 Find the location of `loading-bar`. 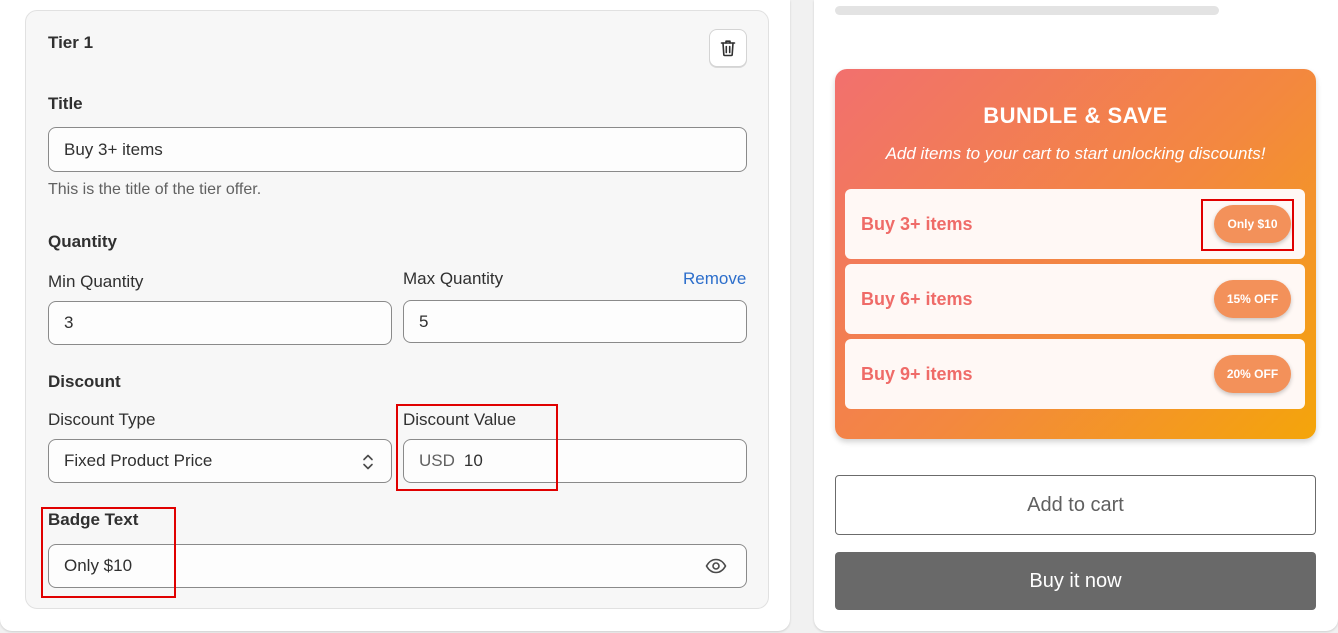

loading-bar is located at coordinates (1027, 10).